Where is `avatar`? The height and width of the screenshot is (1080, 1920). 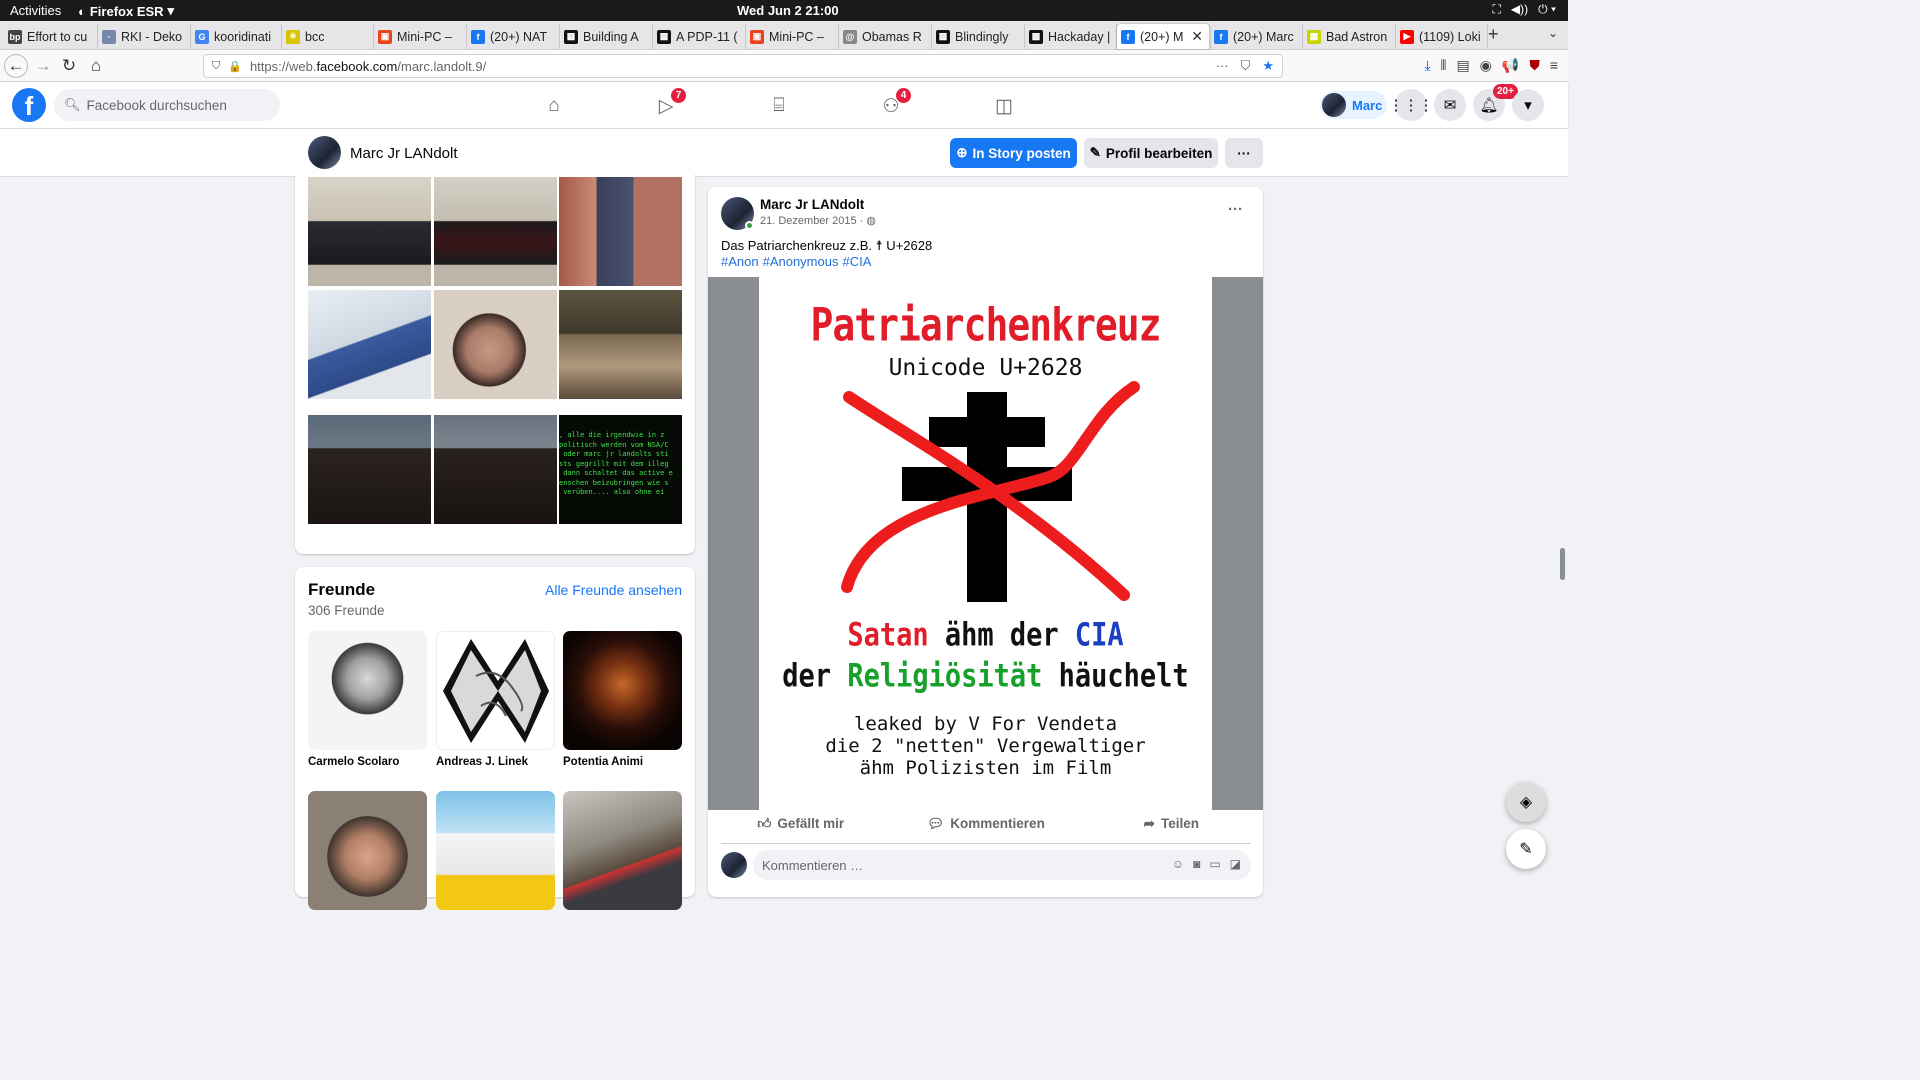
avatar is located at coordinates (734, 865).